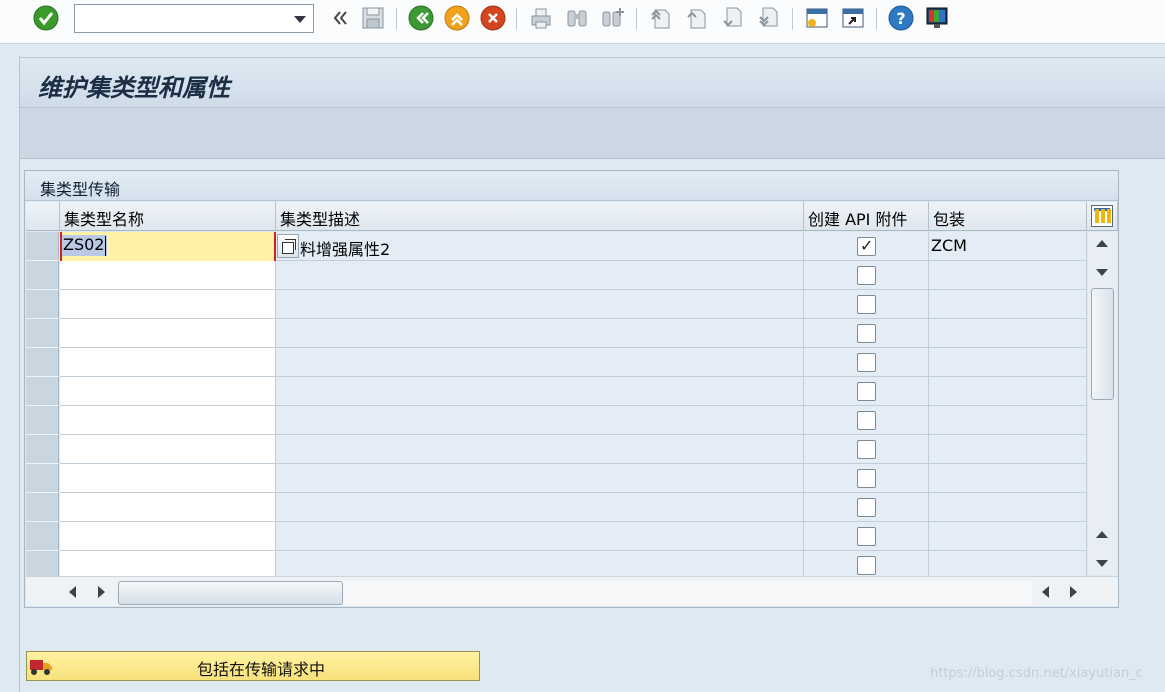  Describe the element at coordinates (540, 216) in the screenshot. I see `column-header-desc: 集类型描述` at that location.